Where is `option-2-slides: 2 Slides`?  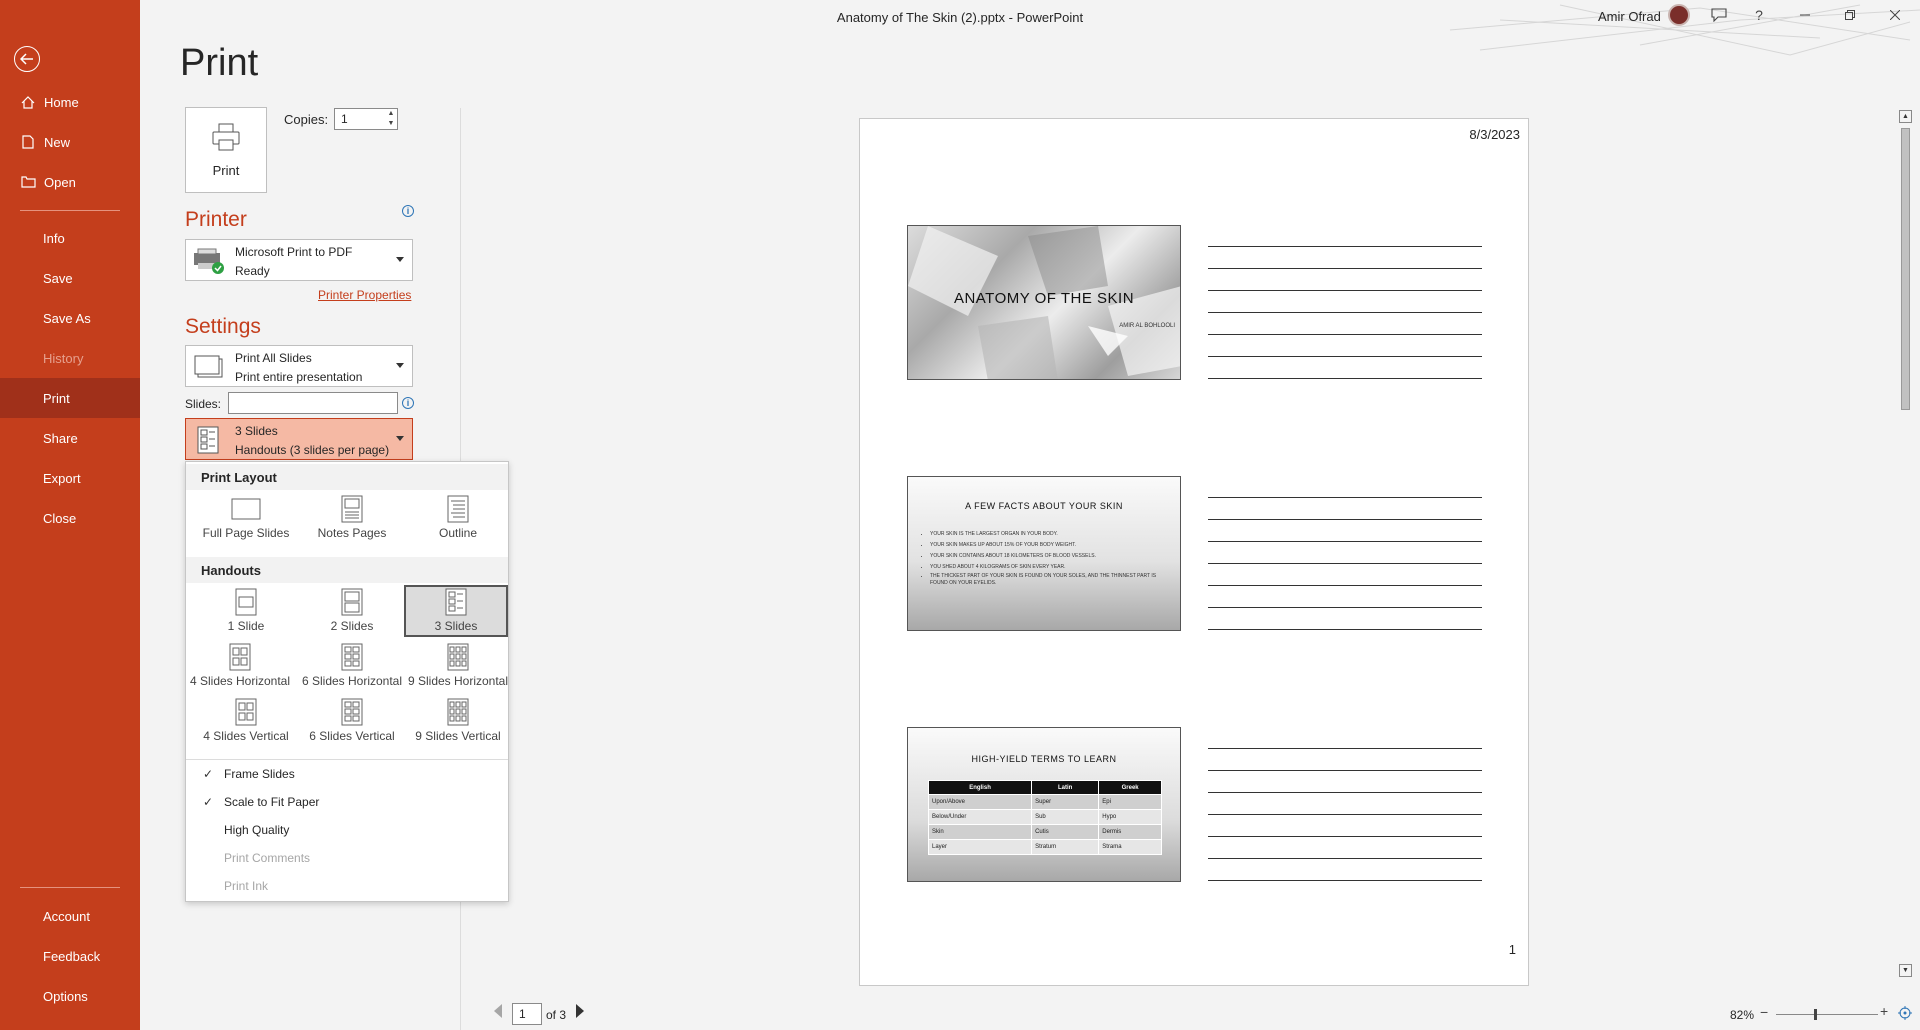
option-2-slides: 2 Slides is located at coordinates (352, 613).